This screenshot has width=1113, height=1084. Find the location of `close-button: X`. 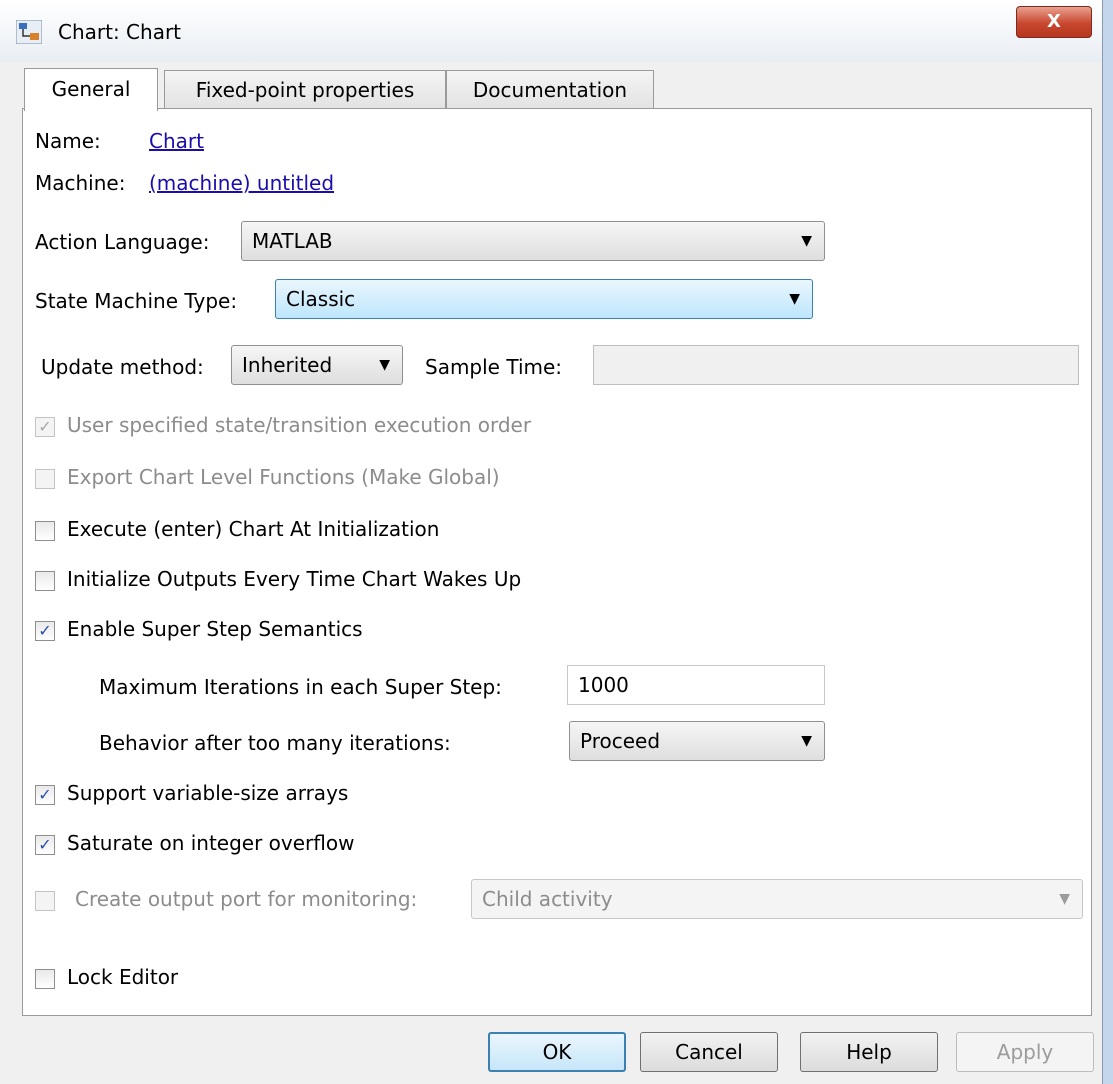

close-button: X is located at coordinates (1054, 22).